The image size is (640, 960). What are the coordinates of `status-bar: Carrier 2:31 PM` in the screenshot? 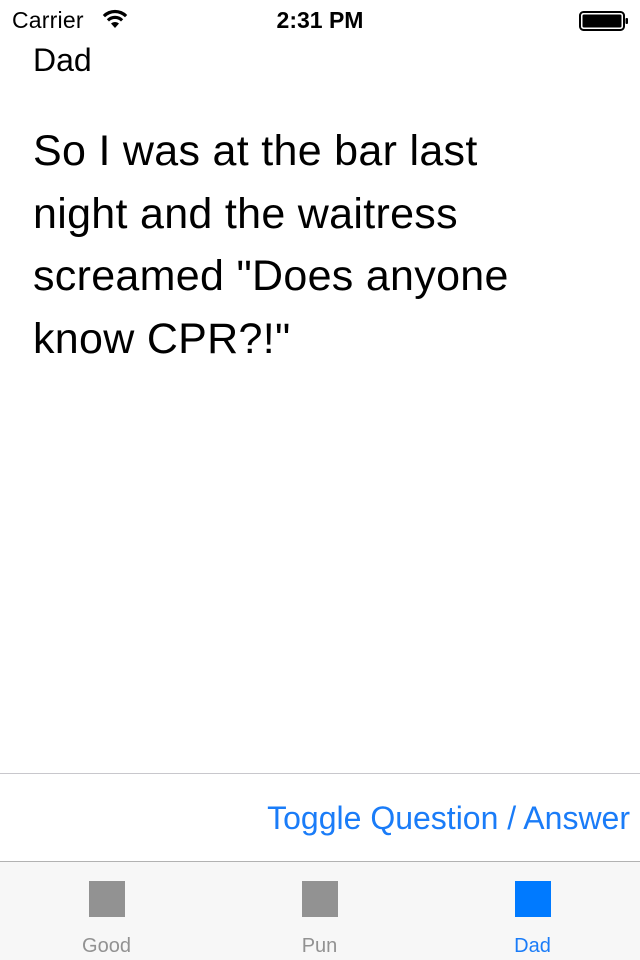 It's located at (320, 20).